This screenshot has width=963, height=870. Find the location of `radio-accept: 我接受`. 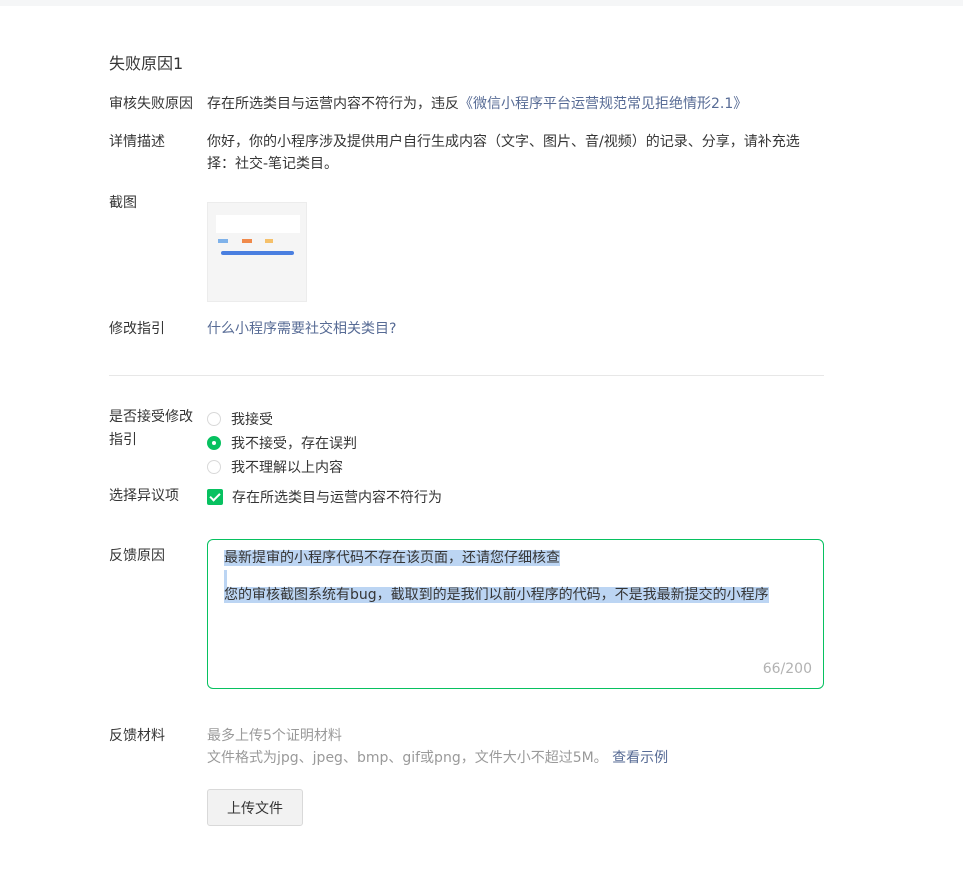

radio-accept: 我接受 is located at coordinates (240, 419).